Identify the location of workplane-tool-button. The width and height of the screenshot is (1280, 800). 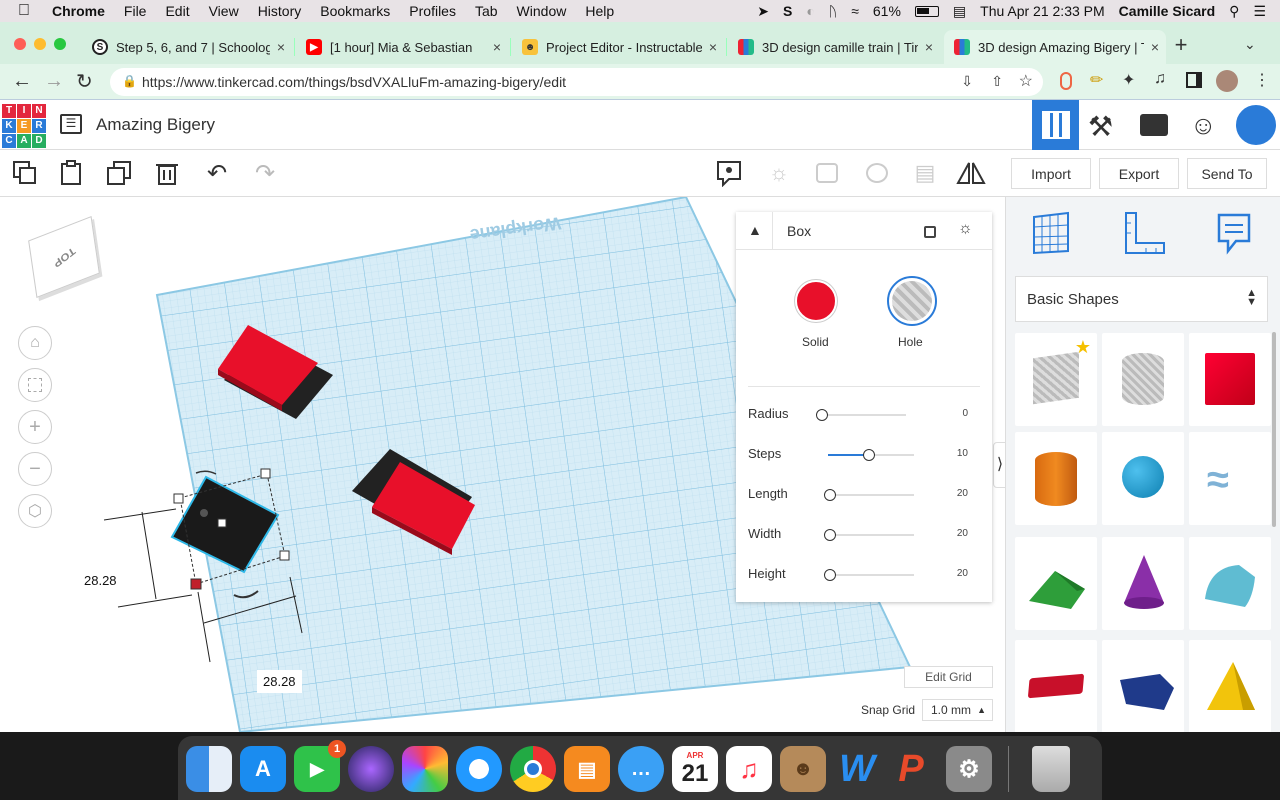
(1051, 233).